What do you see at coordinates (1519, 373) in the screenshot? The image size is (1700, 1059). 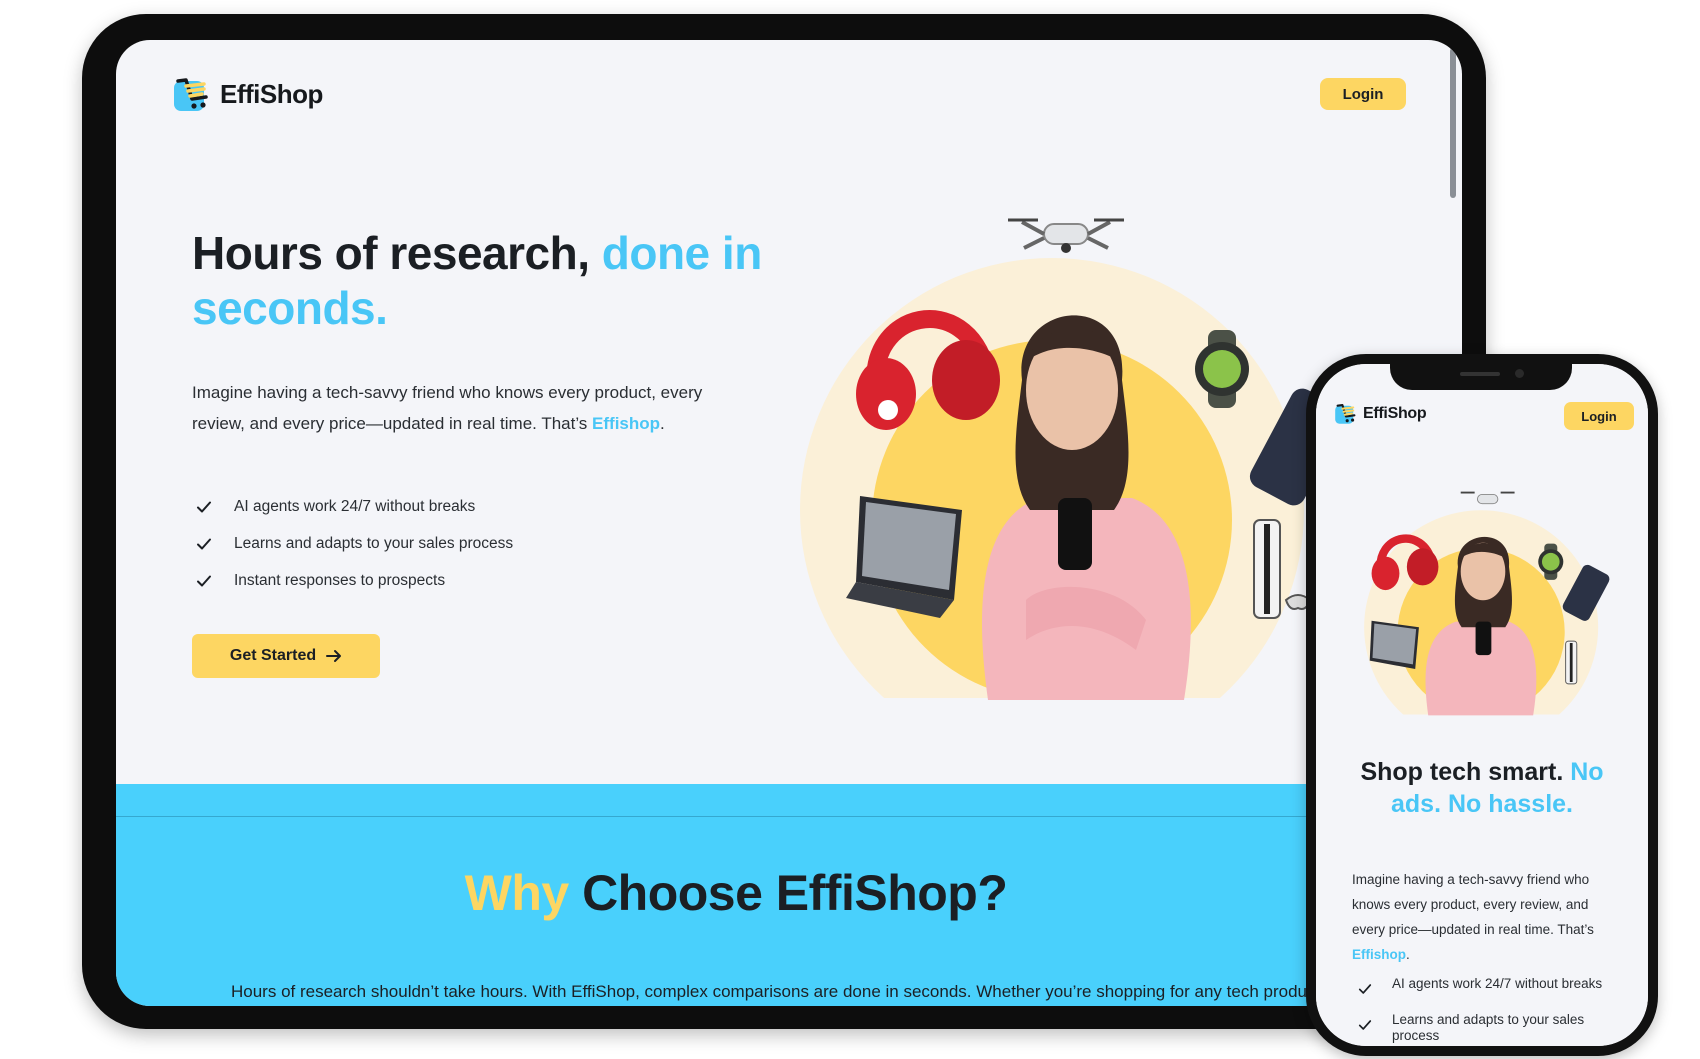 I see `notch-camera` at bounding box center [1519, 373].